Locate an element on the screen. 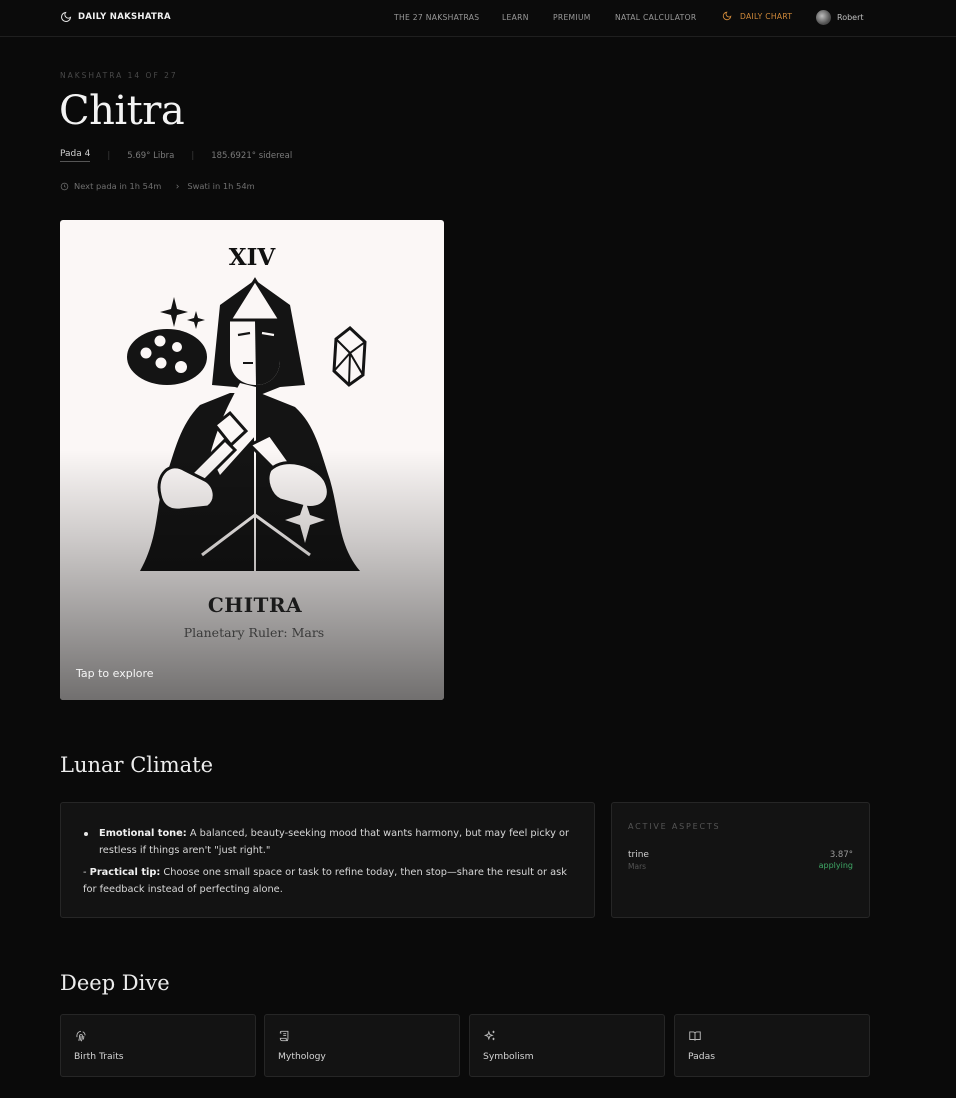  deep-dive-label: Birth Traits is located at coordinates (99, 1056).